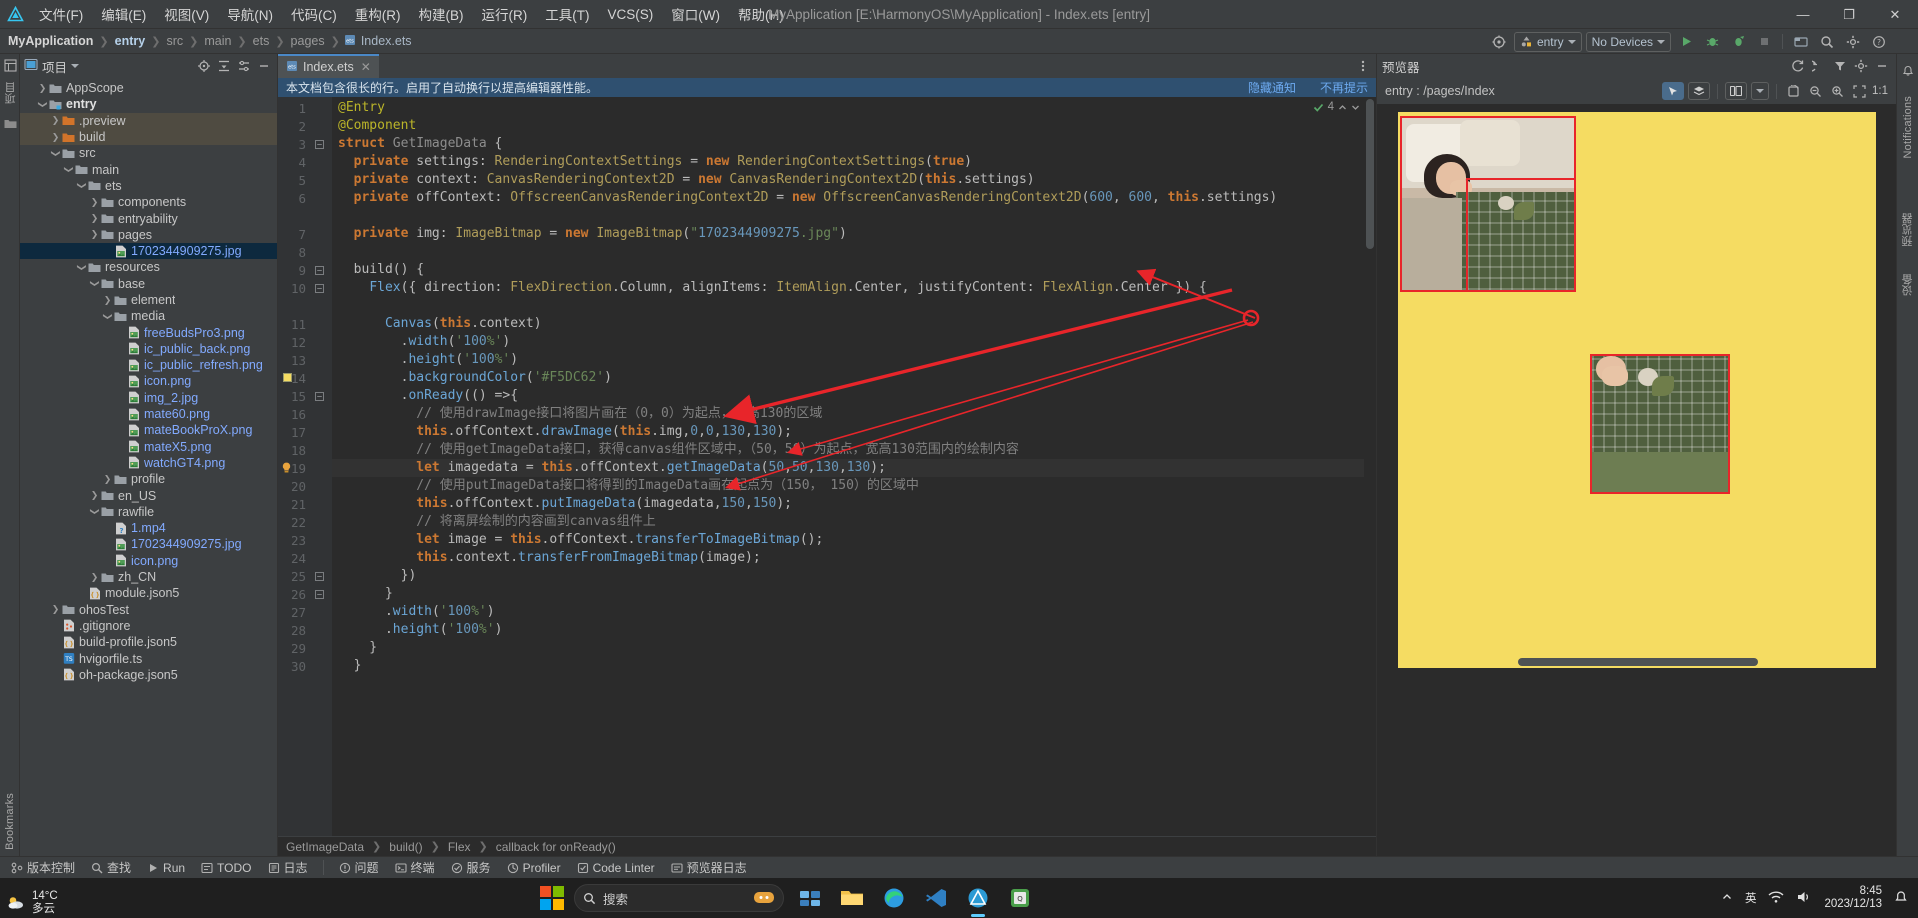 This screenshot has height=918, width=1918. Describe the element at coordinates (130, 41) in the screenshot. I see `breadcrumb-entry: entry` at that location.